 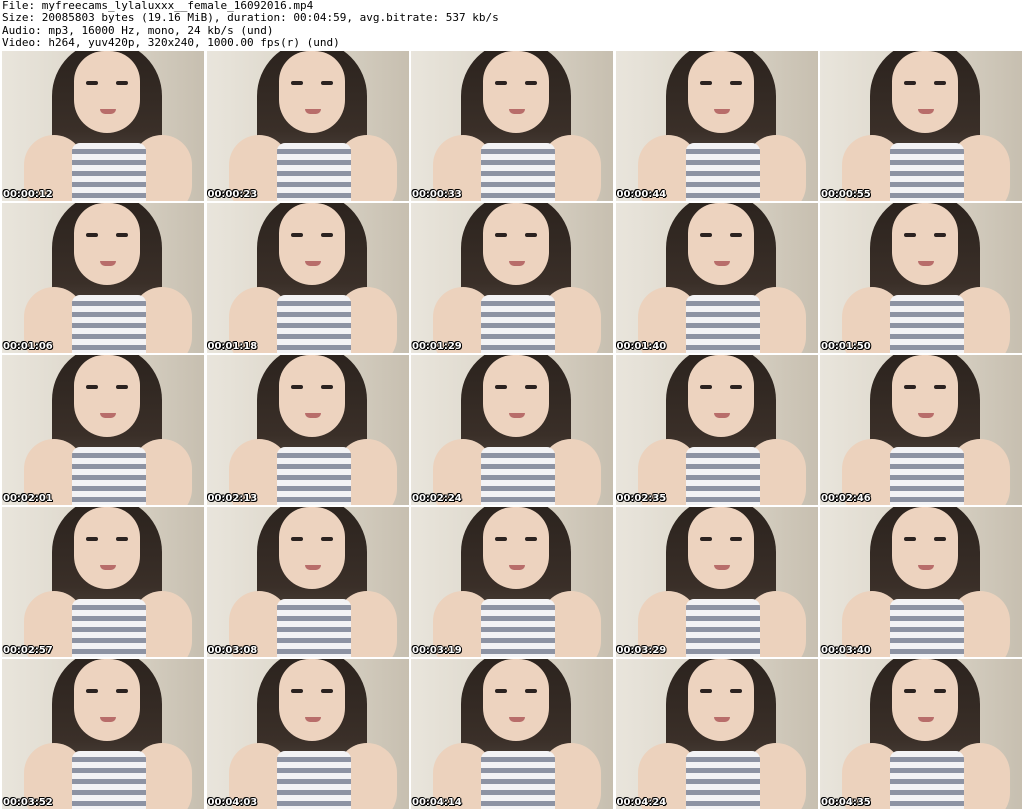 What do you see at coordinates (641, 194) in the screenshot?
I see `frame-timestamp: 00:00:44` at bounding box center [641, 194].